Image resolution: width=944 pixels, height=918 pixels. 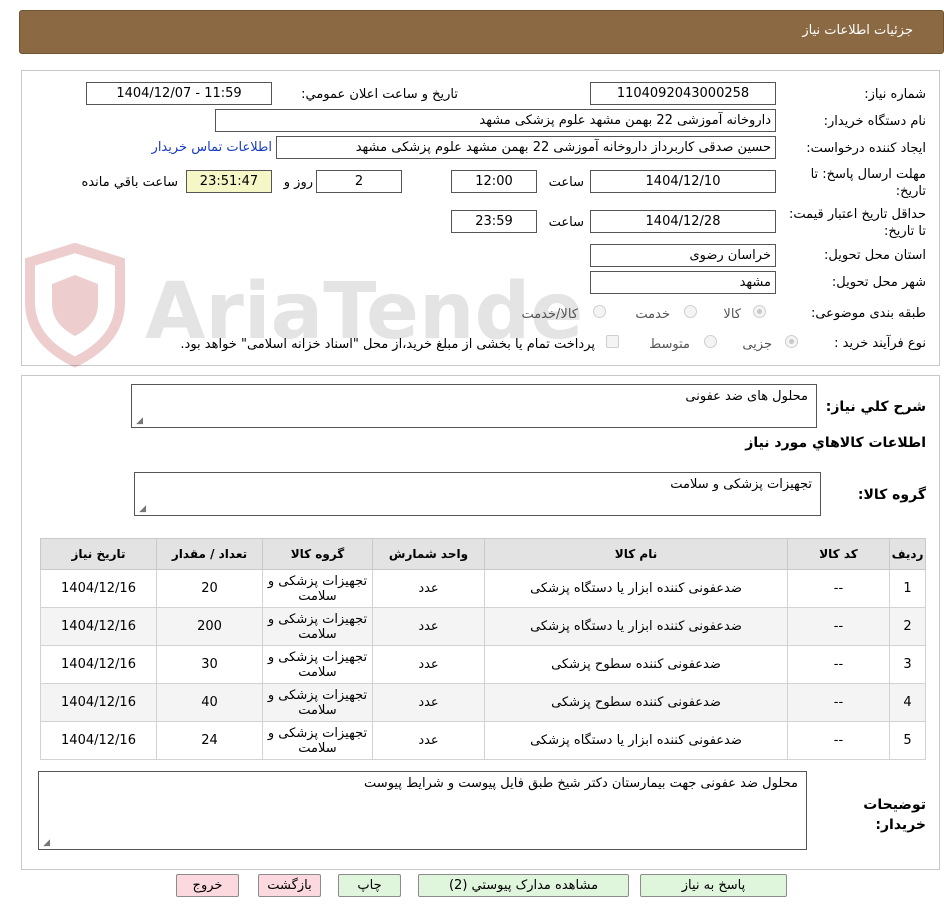 What do you see at coordinates (229, 181) in the screenshot?
I see `remaining-time-field: 23:51:47` at bounding box center [229, 181].